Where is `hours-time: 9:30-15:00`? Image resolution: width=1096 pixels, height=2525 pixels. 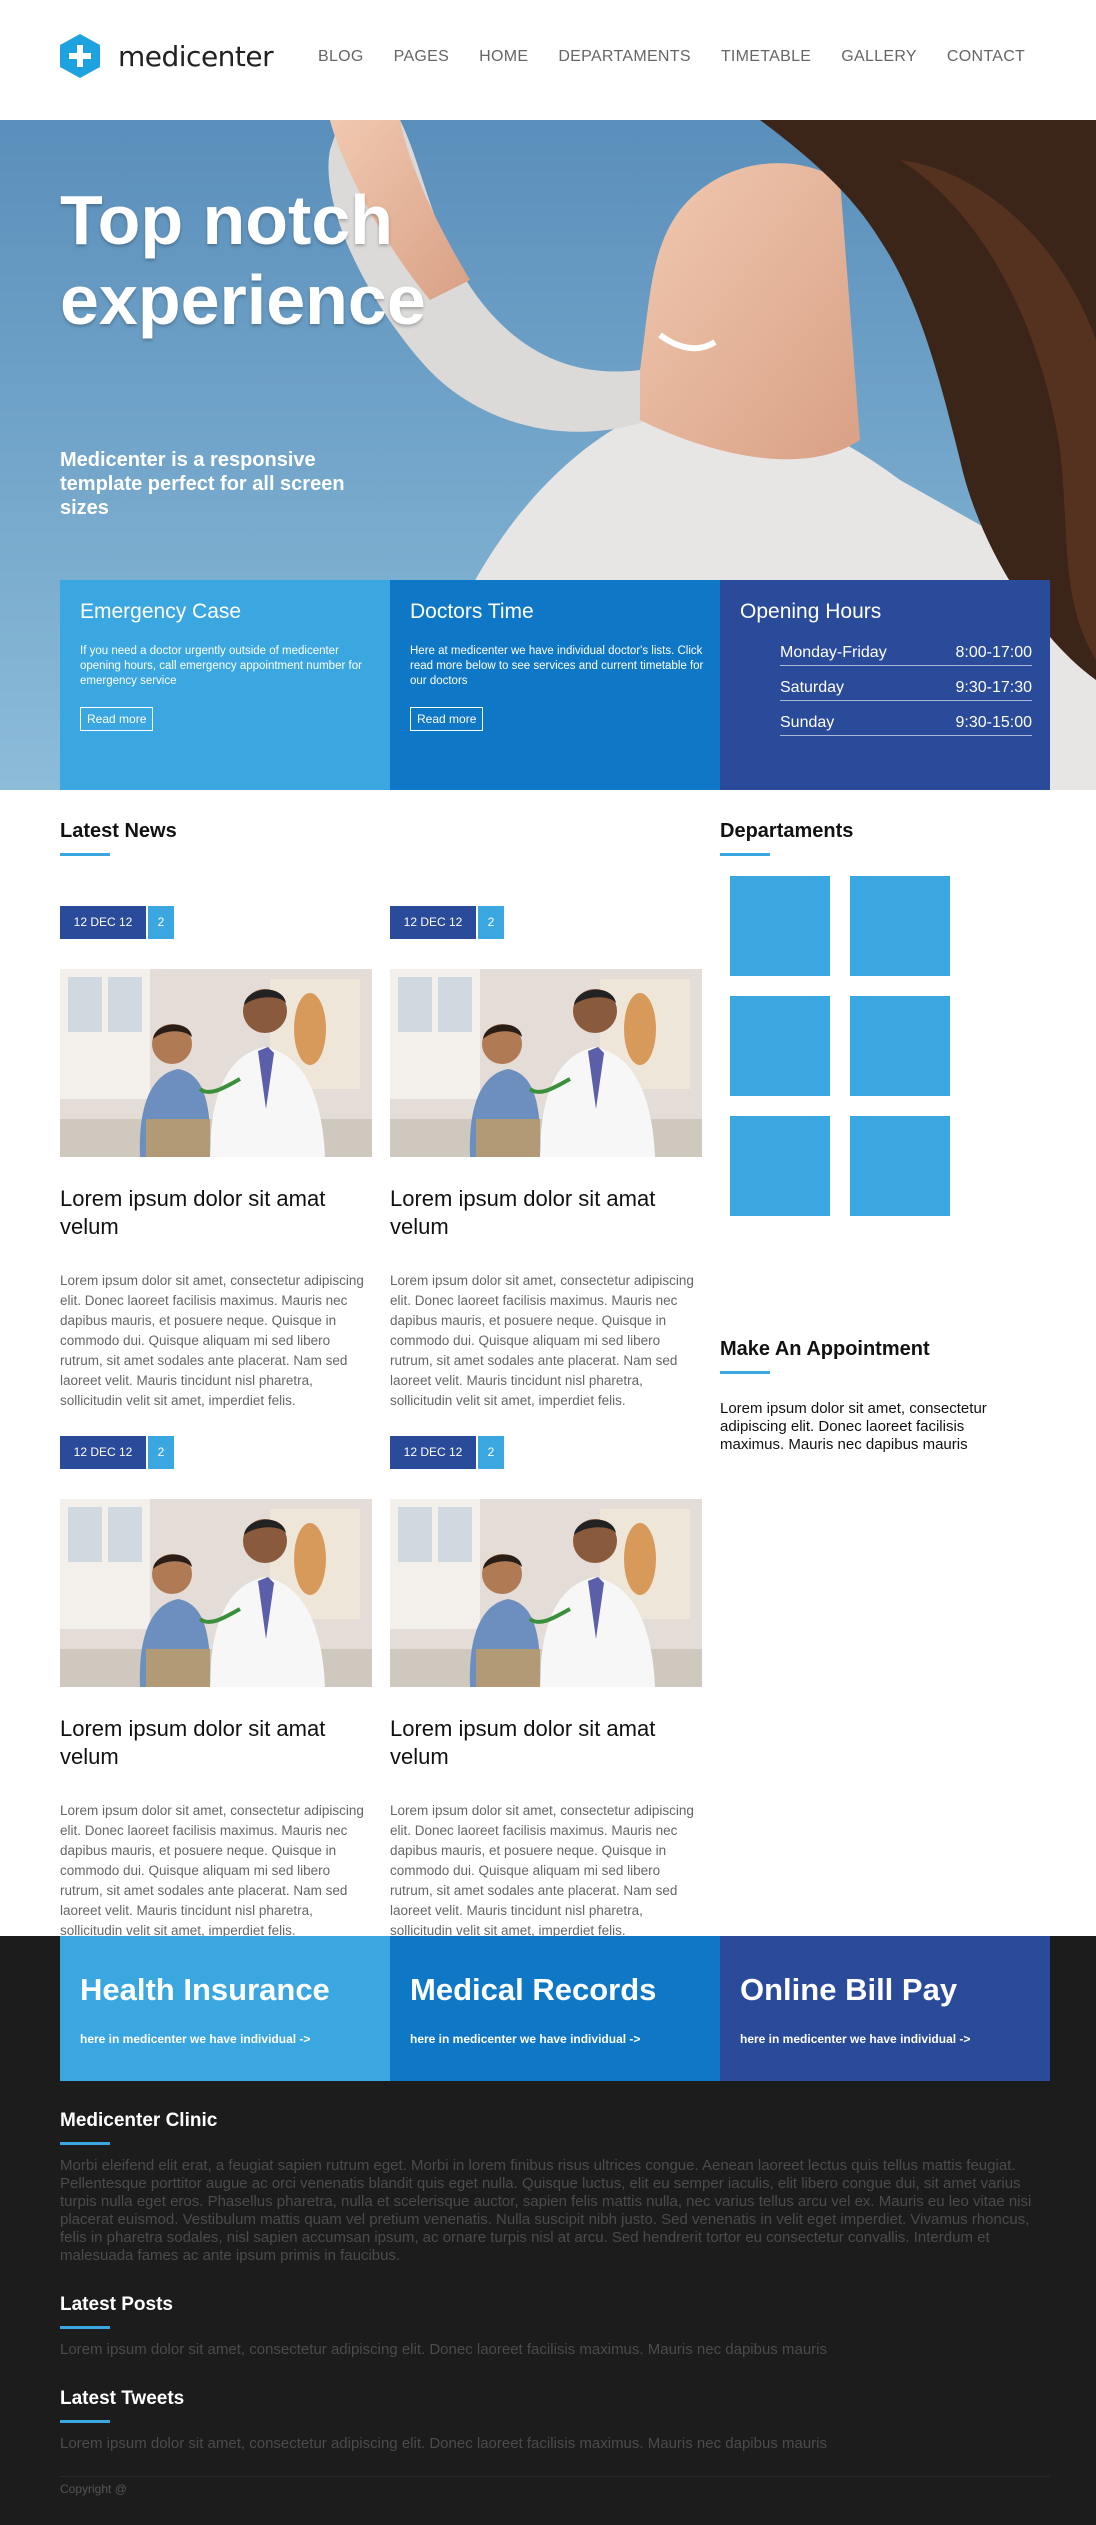
hours-time: 9:30-15:00 is located at coordinates (993, 722).